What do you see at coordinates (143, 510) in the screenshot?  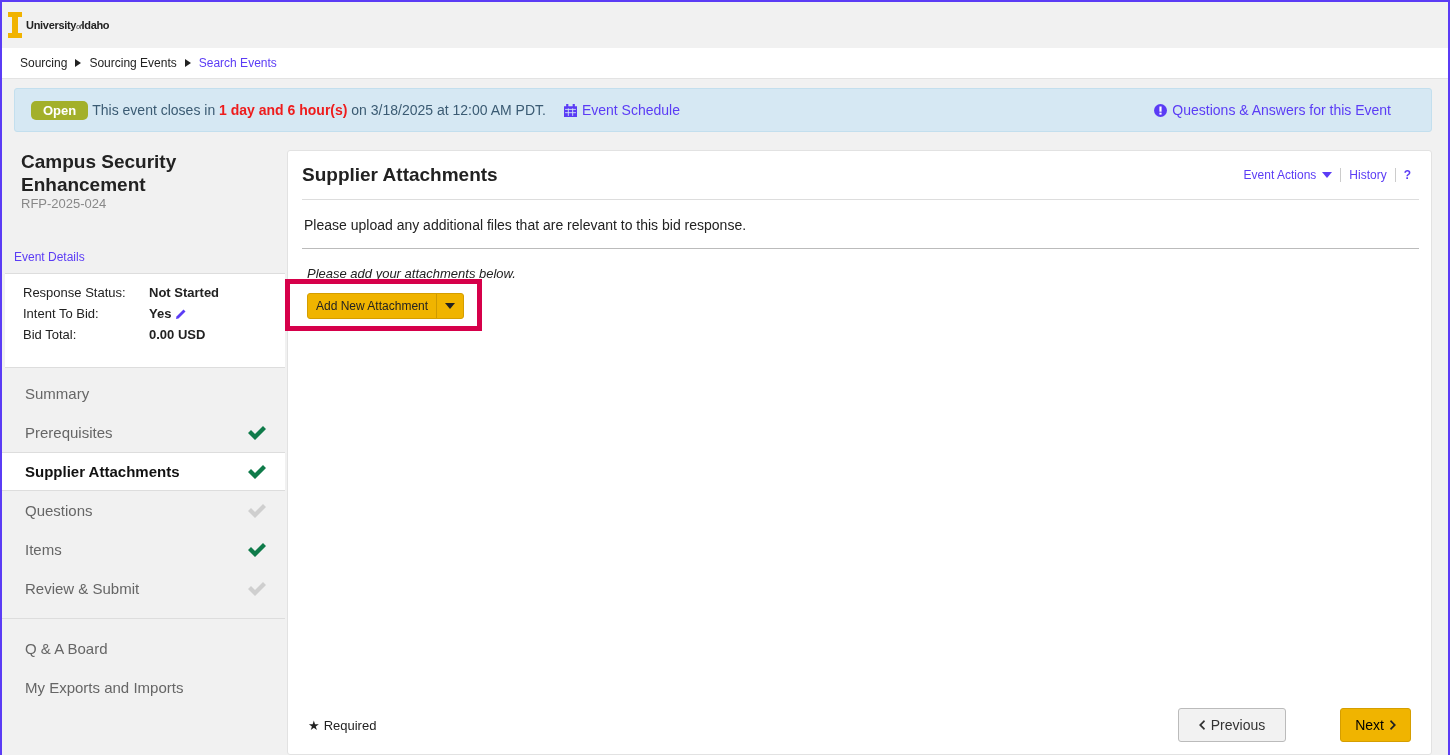 I see `nav-item: Questions` at bounding box center [143, 510].